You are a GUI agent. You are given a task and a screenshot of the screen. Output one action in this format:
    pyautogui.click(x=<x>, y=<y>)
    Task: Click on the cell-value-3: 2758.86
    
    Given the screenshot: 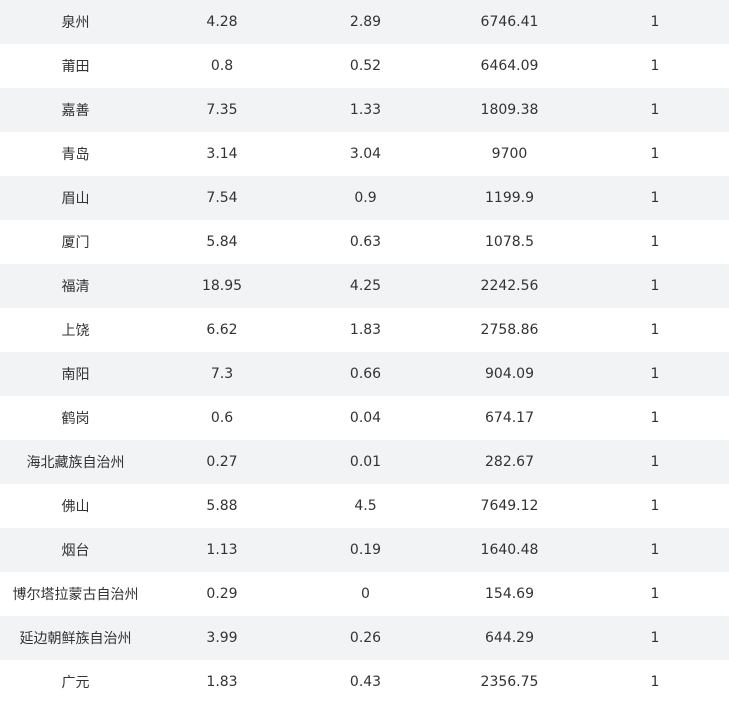 What is the action you would take?
    pyautogui.click(x=509, y=330)
    